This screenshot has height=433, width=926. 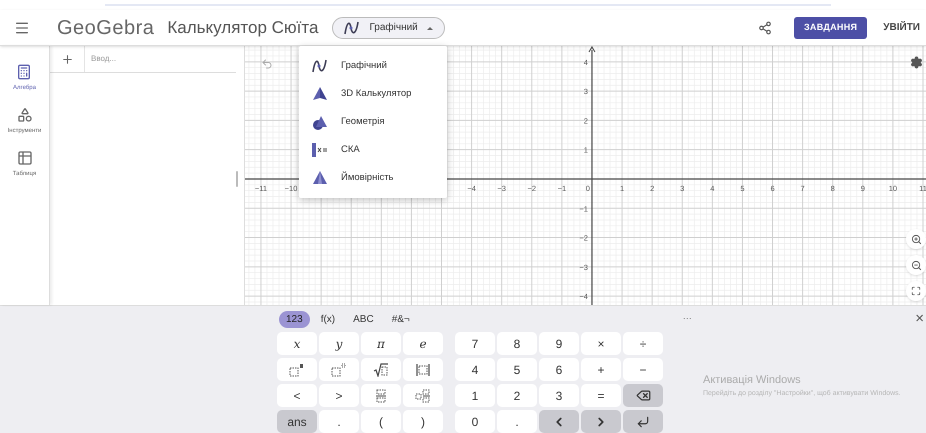 I want to click on keyboard-key: 4, so click(x=475, y=370).